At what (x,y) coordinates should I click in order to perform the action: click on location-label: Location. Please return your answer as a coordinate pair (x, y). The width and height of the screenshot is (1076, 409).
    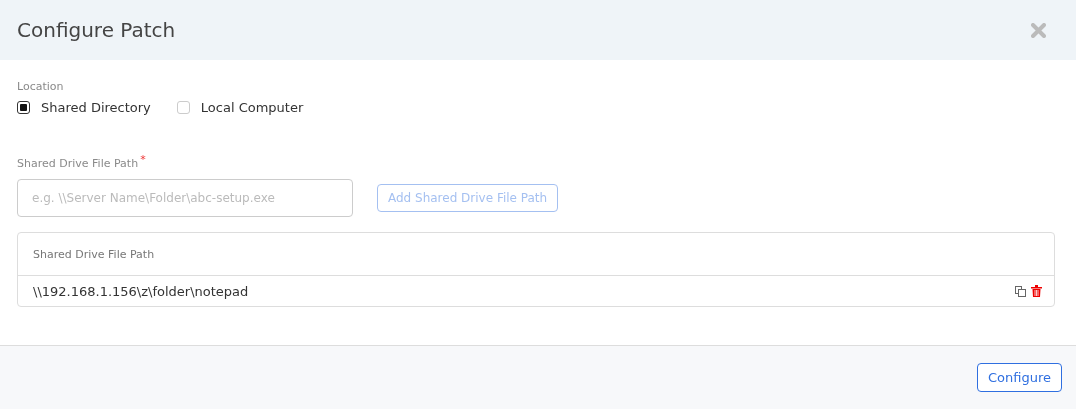
    Looking at the image, I should click on (41, 86).